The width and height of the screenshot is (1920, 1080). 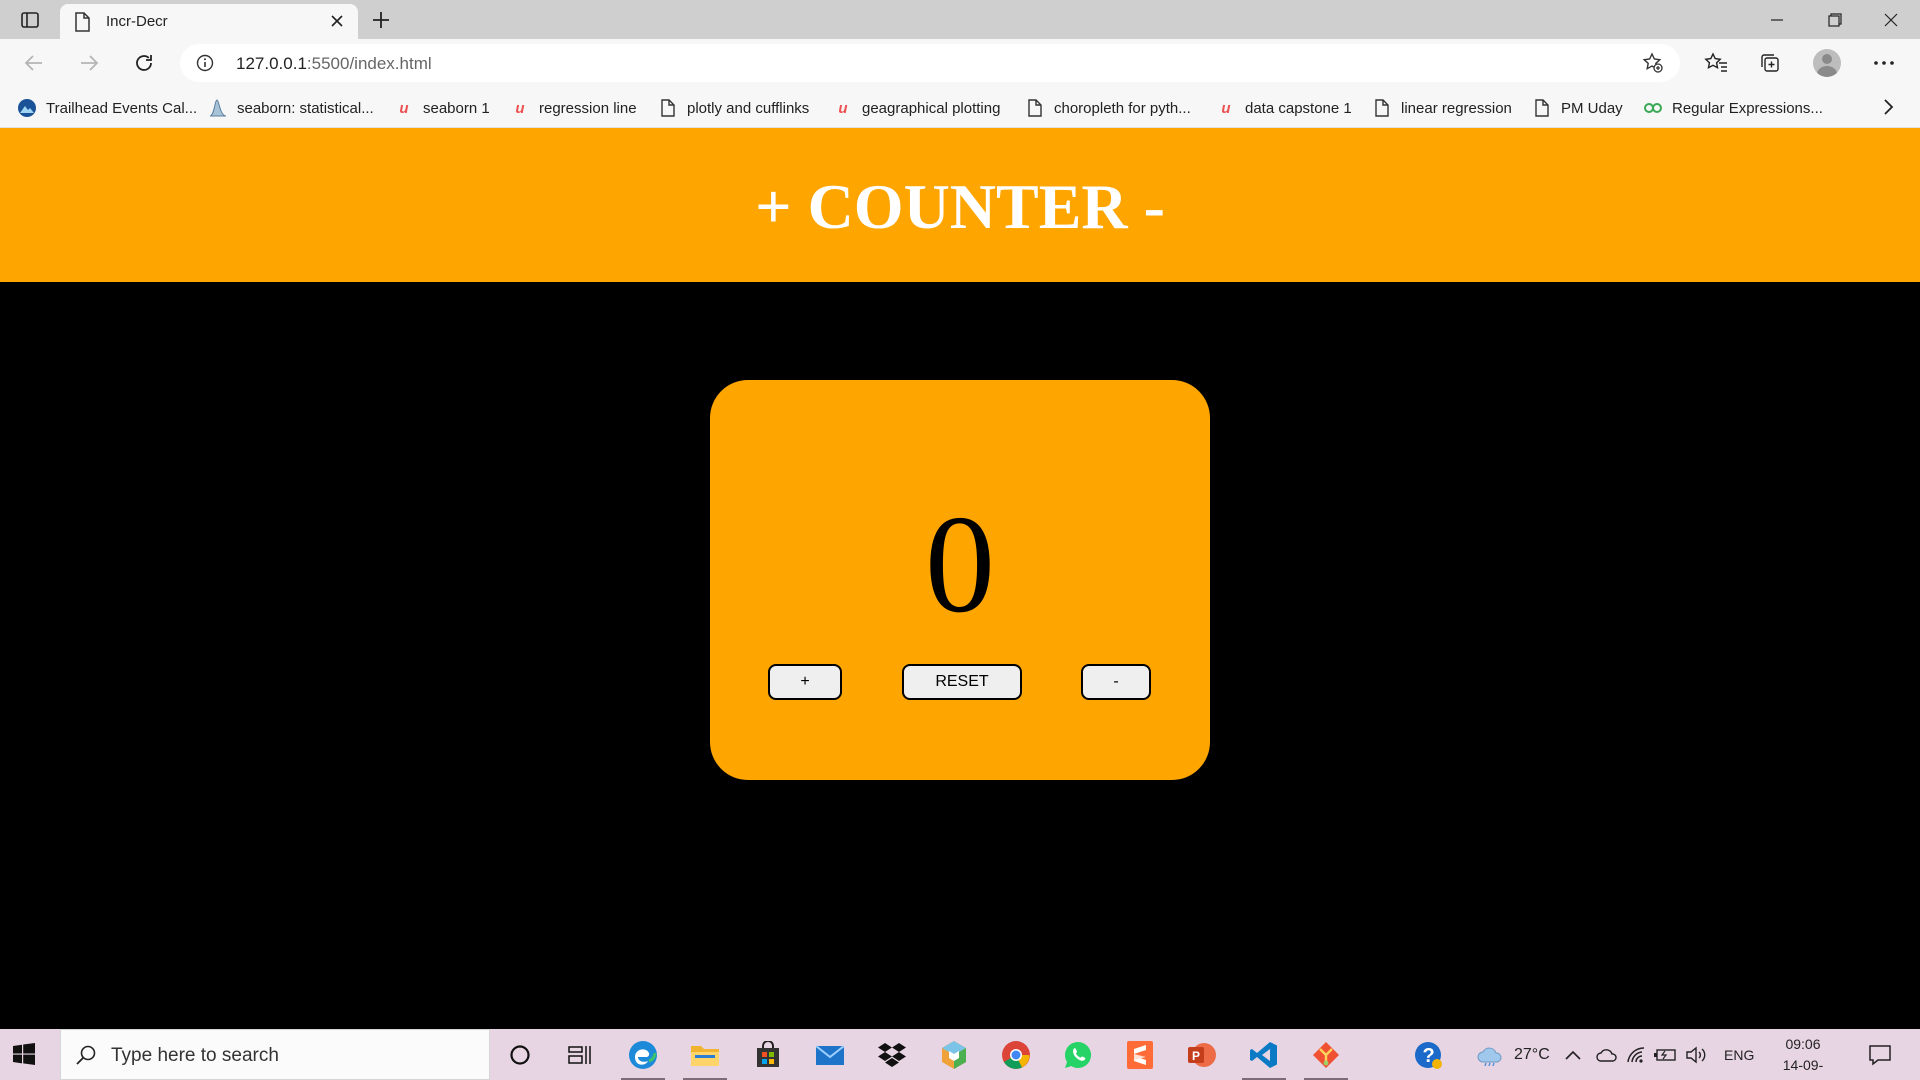 What do you see at coordinates (456, 108) in the screenshot?
I see `bookmark-label: seaborn 1` at bounding box center [456, 108].